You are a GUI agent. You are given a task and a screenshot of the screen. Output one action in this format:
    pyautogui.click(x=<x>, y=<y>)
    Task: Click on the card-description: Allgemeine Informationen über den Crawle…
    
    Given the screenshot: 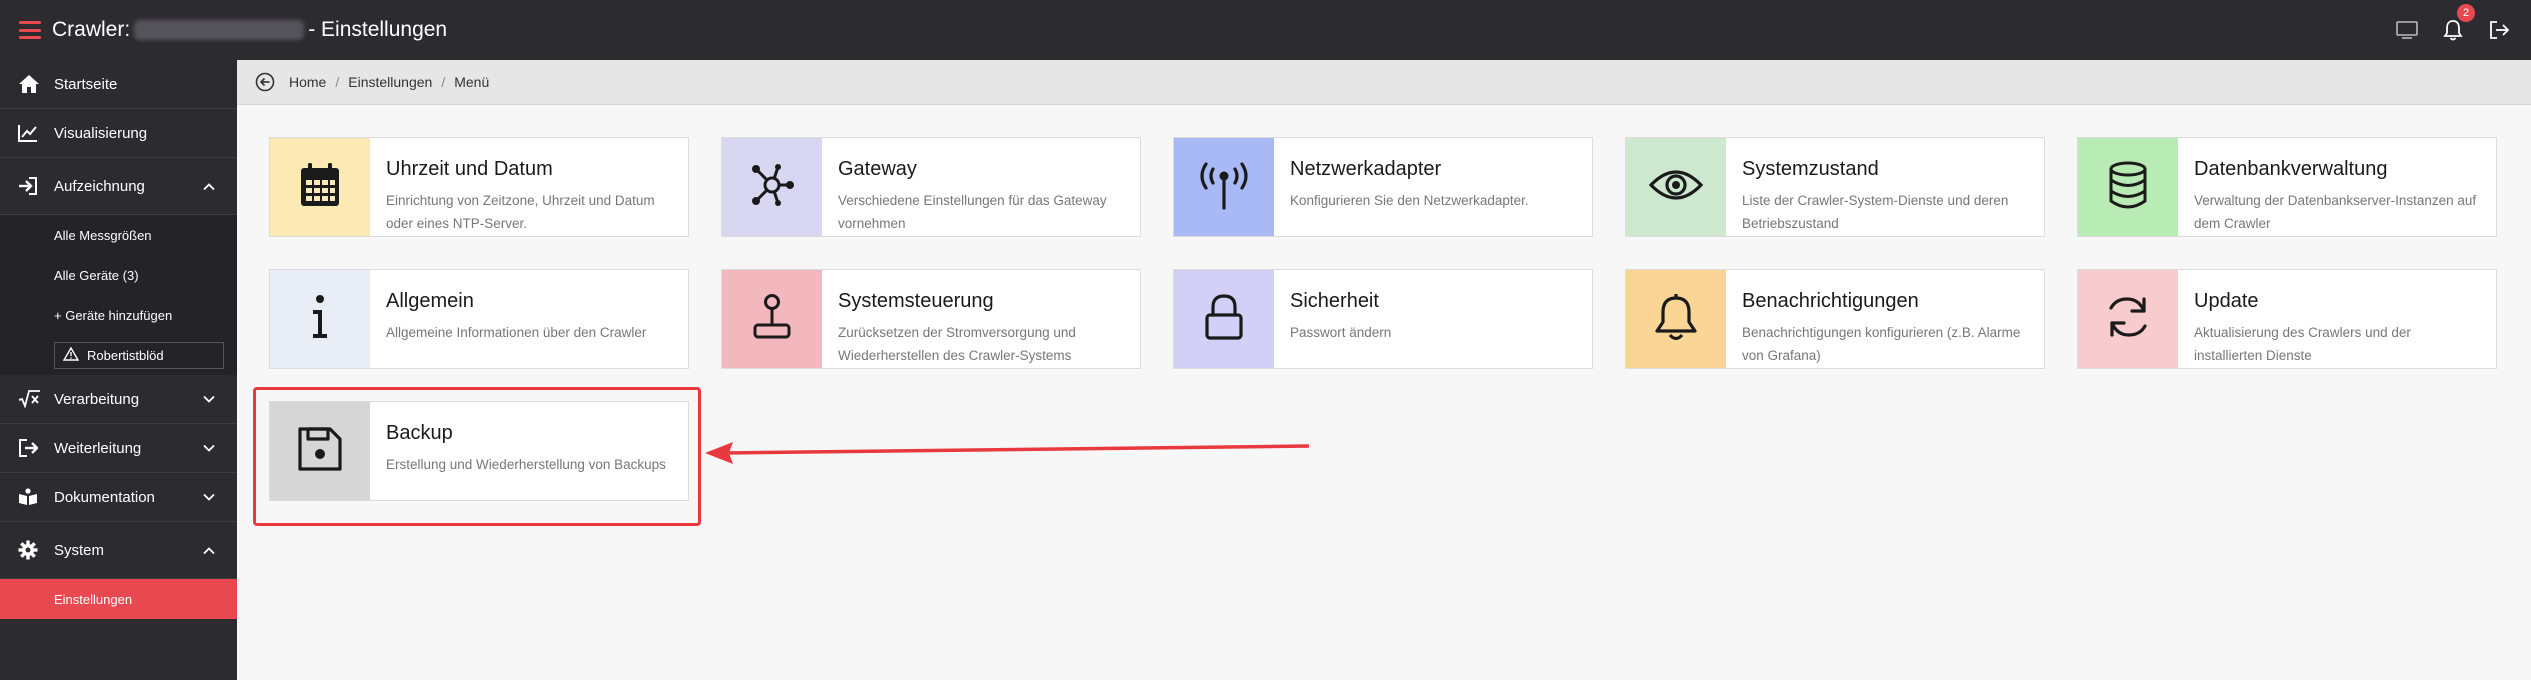 What is the action you would take?
    pyautogui.click(x=516, y=332)
    